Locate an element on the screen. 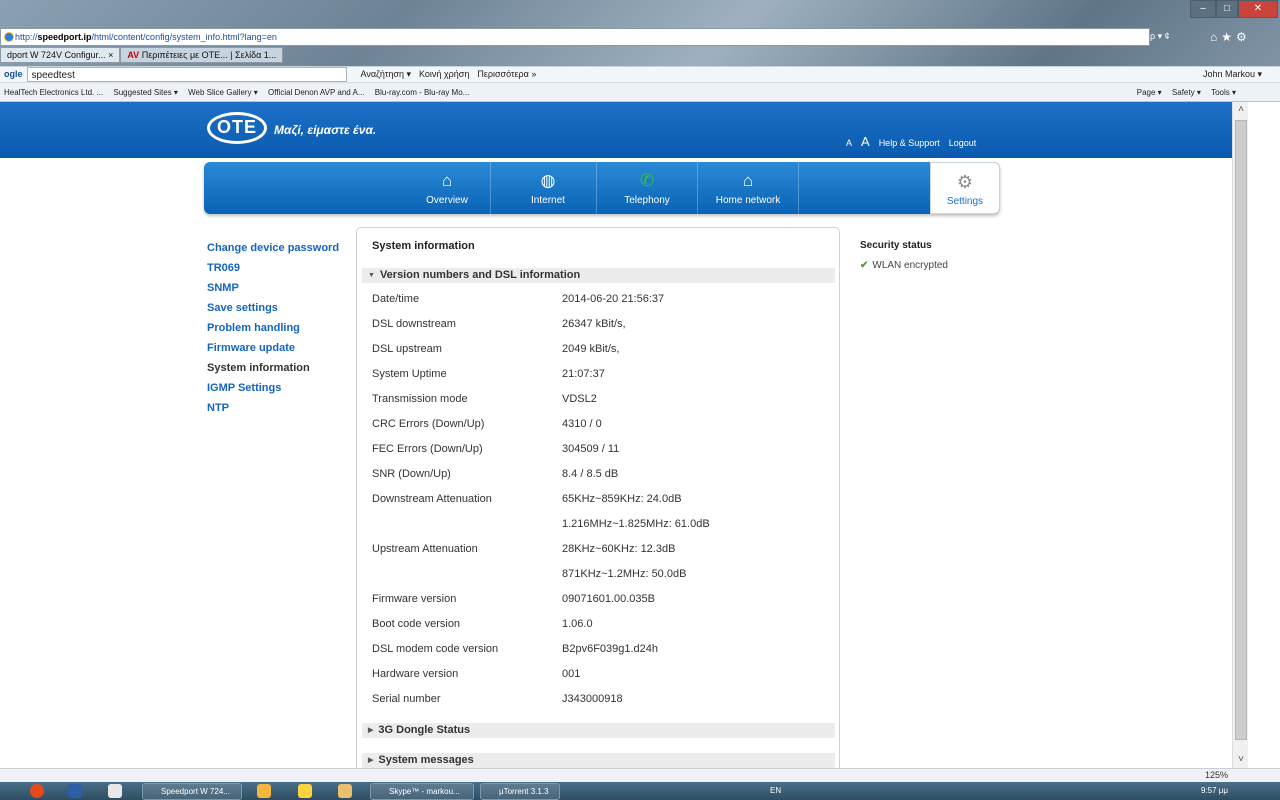 Image resolution: width=1280 pixels, height=800 pixels. header-links: A A Help & Support Logout is located at coordinates (911, 141).